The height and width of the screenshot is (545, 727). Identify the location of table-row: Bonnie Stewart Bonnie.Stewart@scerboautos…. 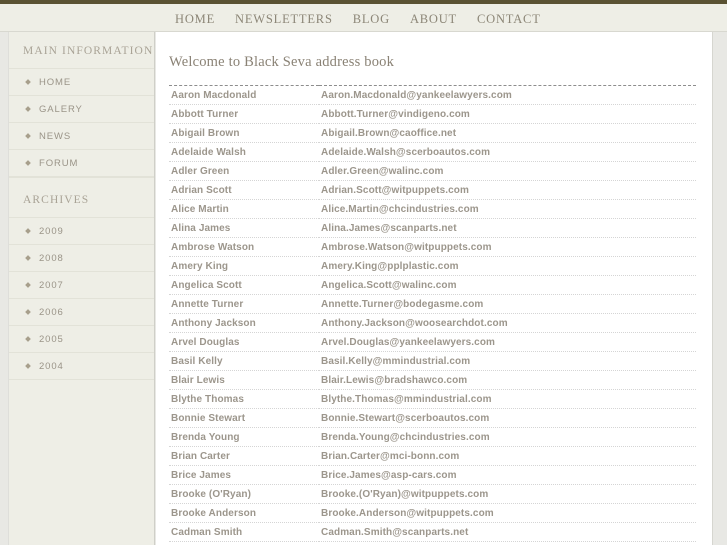
(432, 418).